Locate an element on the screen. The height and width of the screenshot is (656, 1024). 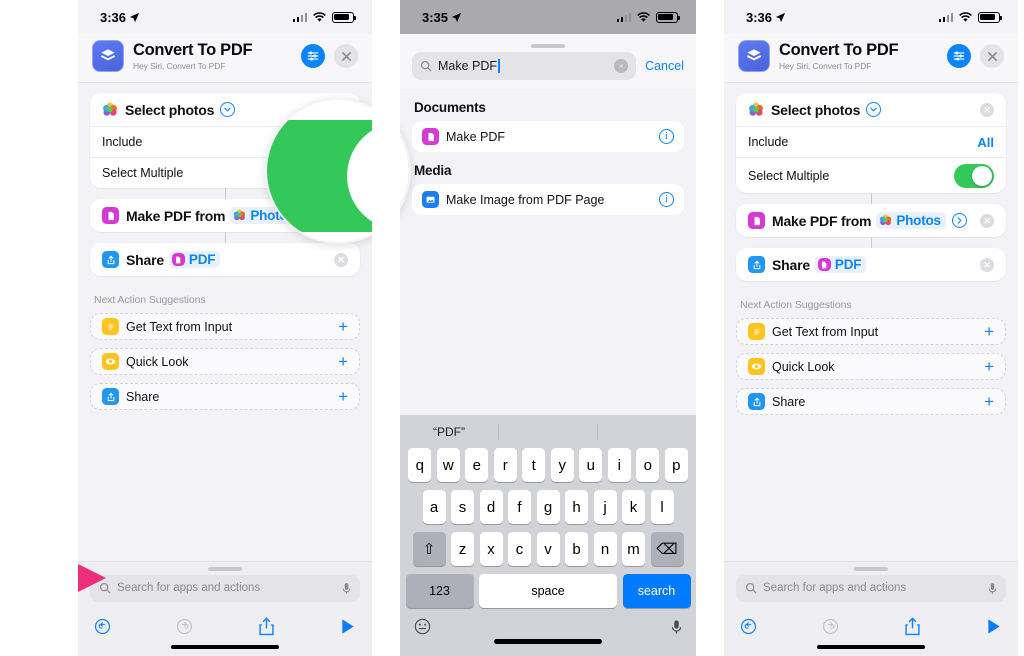
cellular-bars-icon is located at coordinates (945, 17).